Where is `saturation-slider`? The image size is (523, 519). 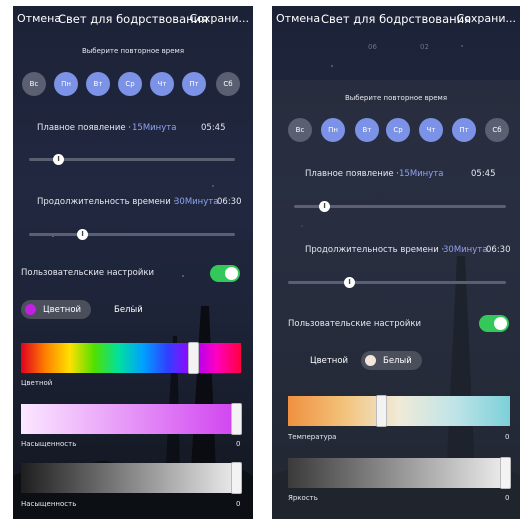
saturation-slider is located at coordinates (131, 419).